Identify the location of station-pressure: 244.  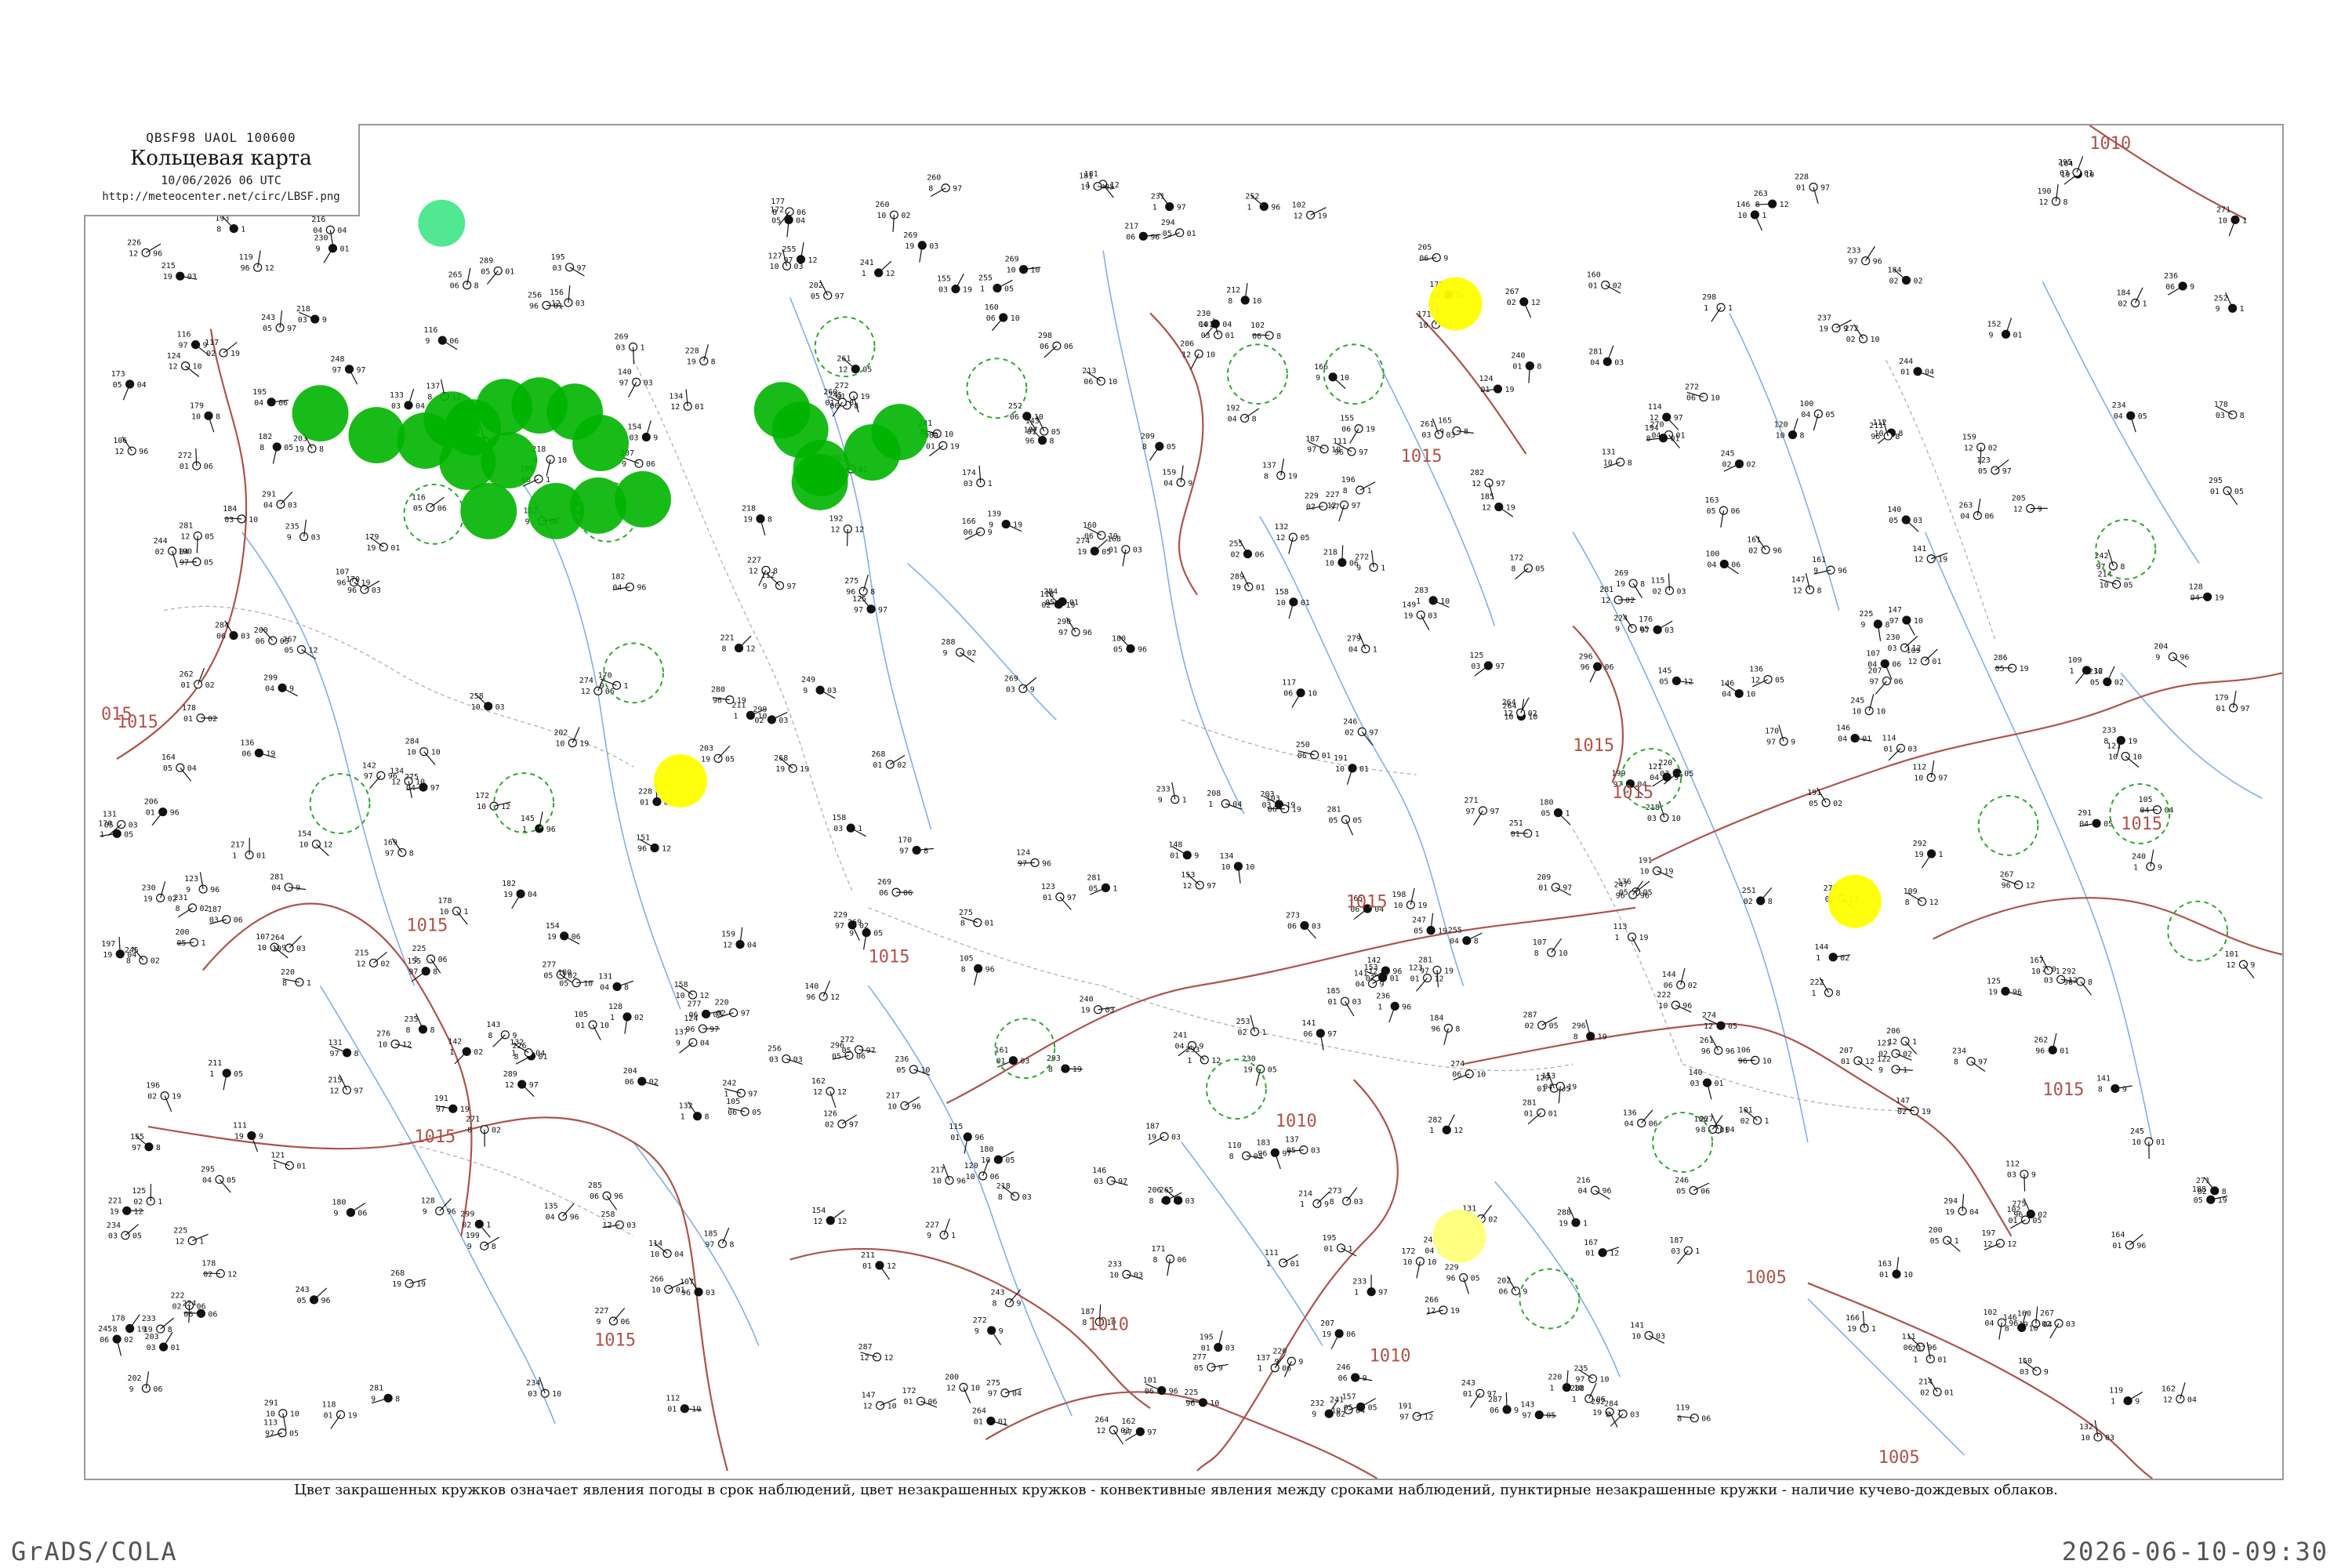
(161, 541).